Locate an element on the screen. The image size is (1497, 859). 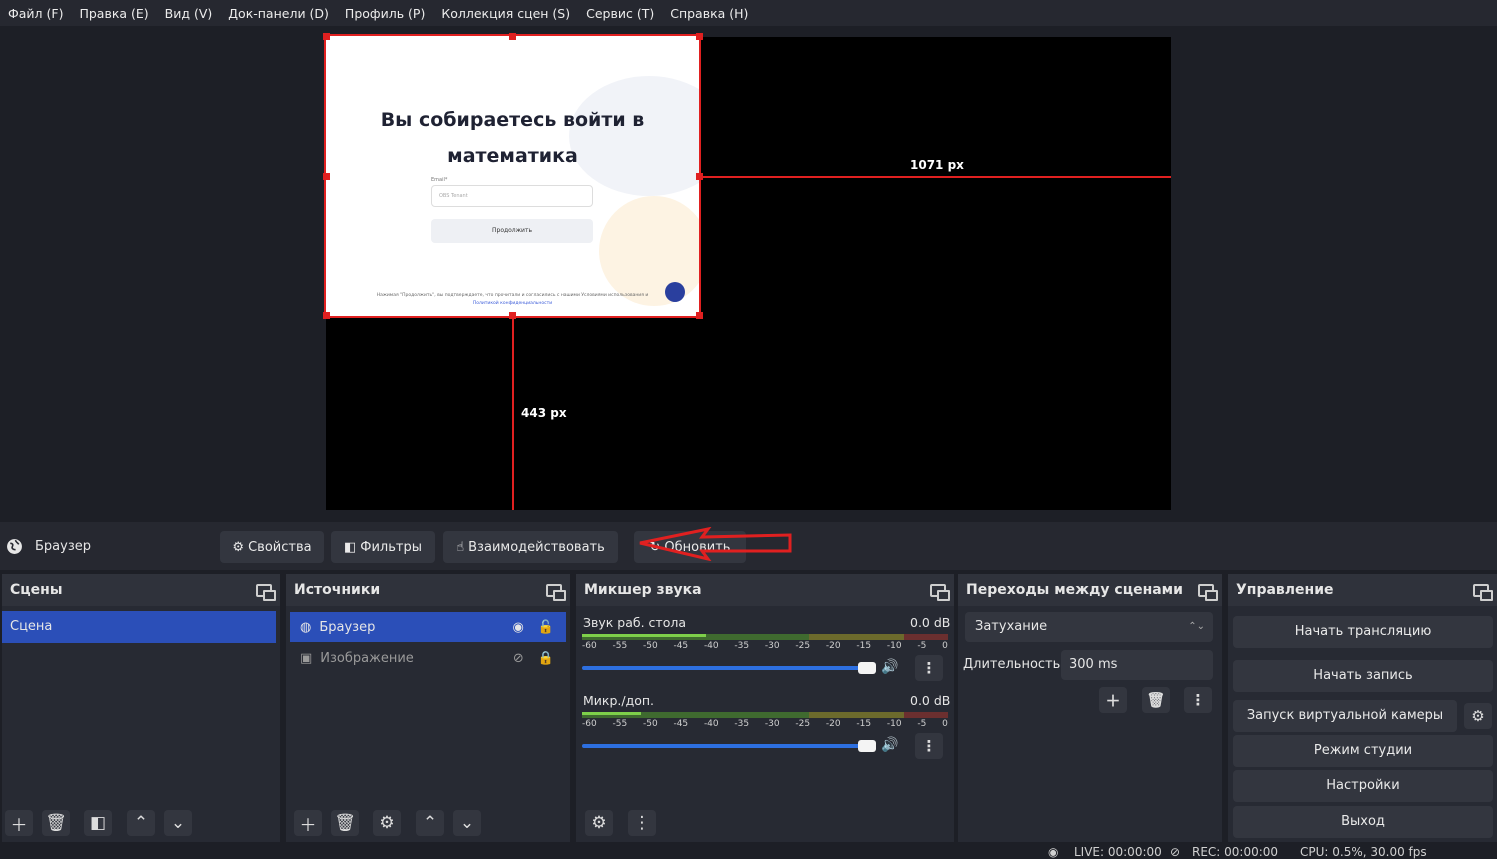
resize-handle-tl is located at coordinates (326, 36).